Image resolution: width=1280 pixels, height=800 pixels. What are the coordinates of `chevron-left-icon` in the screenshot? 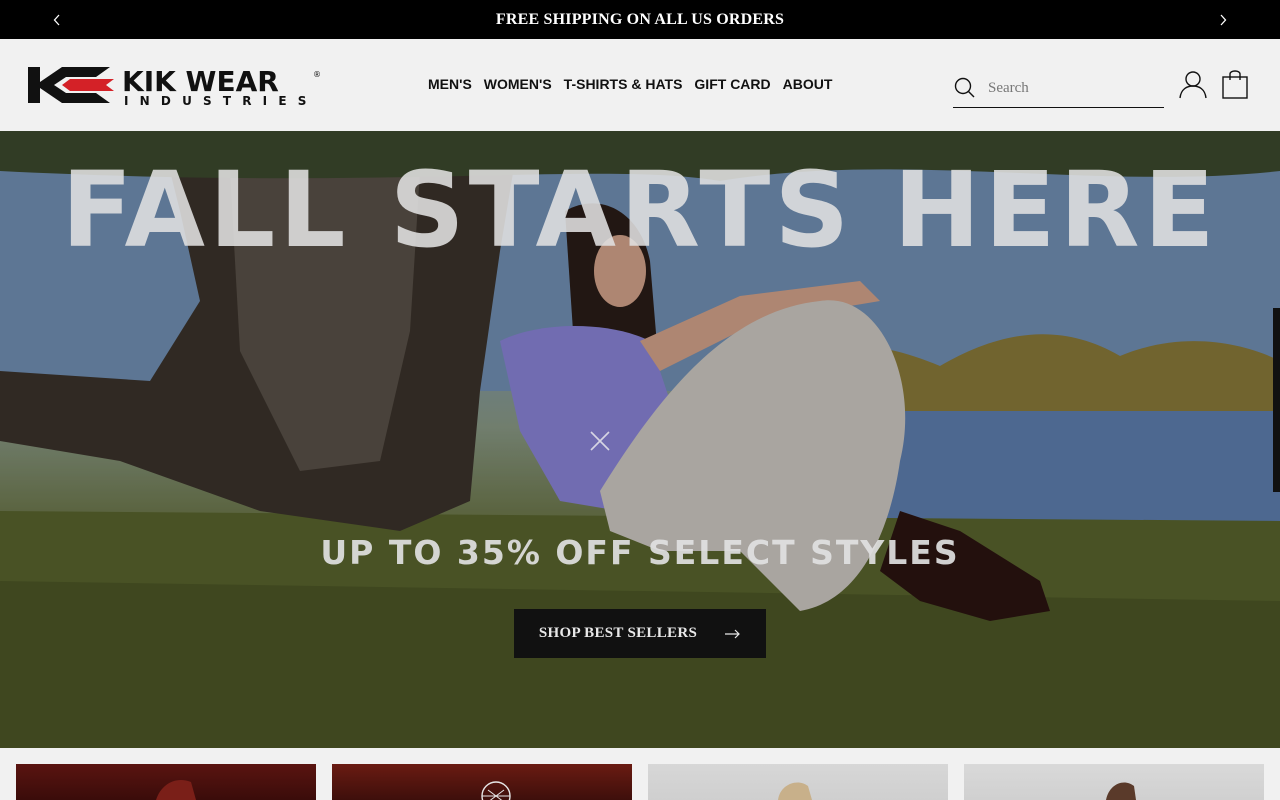 It's located at (56, 19).